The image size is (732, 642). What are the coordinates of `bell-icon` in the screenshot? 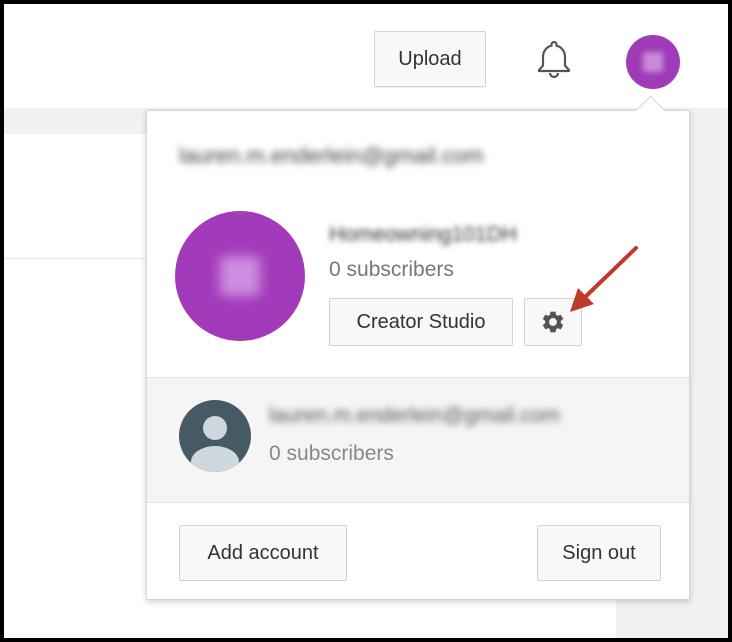 It's located at (554, 59).